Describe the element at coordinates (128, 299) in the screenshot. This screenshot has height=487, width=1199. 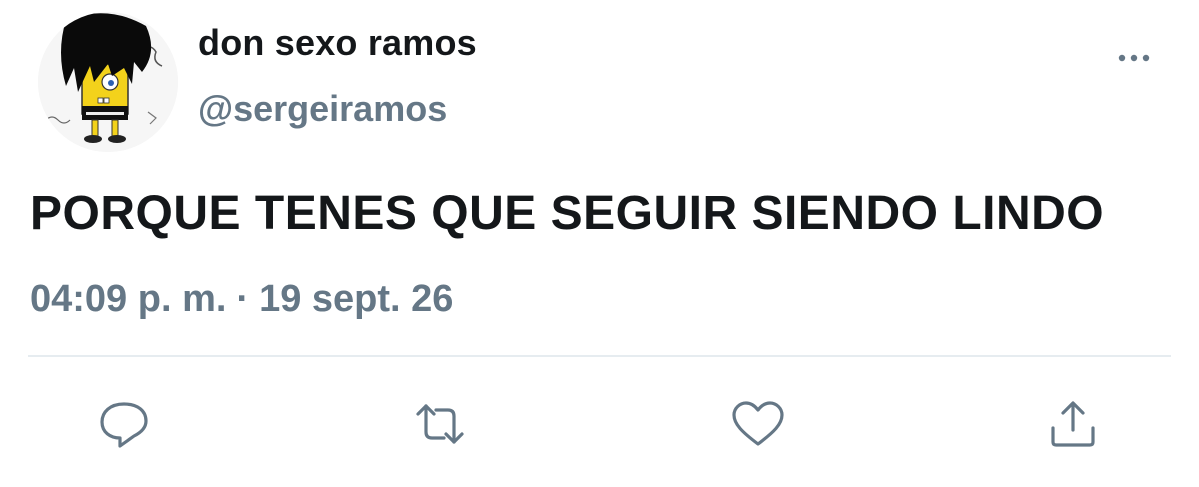
I see `tweet-time: 04:09 p. m.` at that location.